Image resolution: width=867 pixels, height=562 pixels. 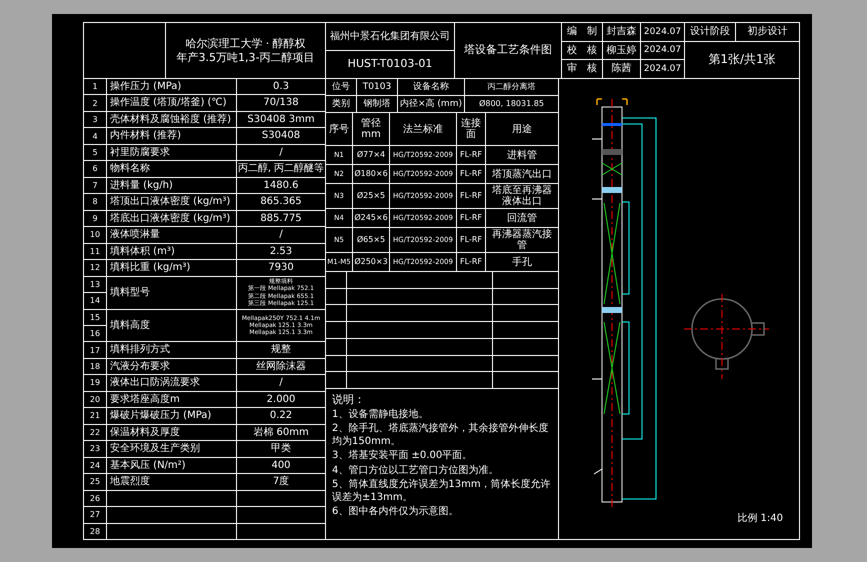 What do you see at coordinates (245, 50) in the screenshot?
I see `project-title: 哈尔滨理工大学 · 醇醇权 年产3.5万吨1,3-丙二醇项目` at bounding box center [245, 50].